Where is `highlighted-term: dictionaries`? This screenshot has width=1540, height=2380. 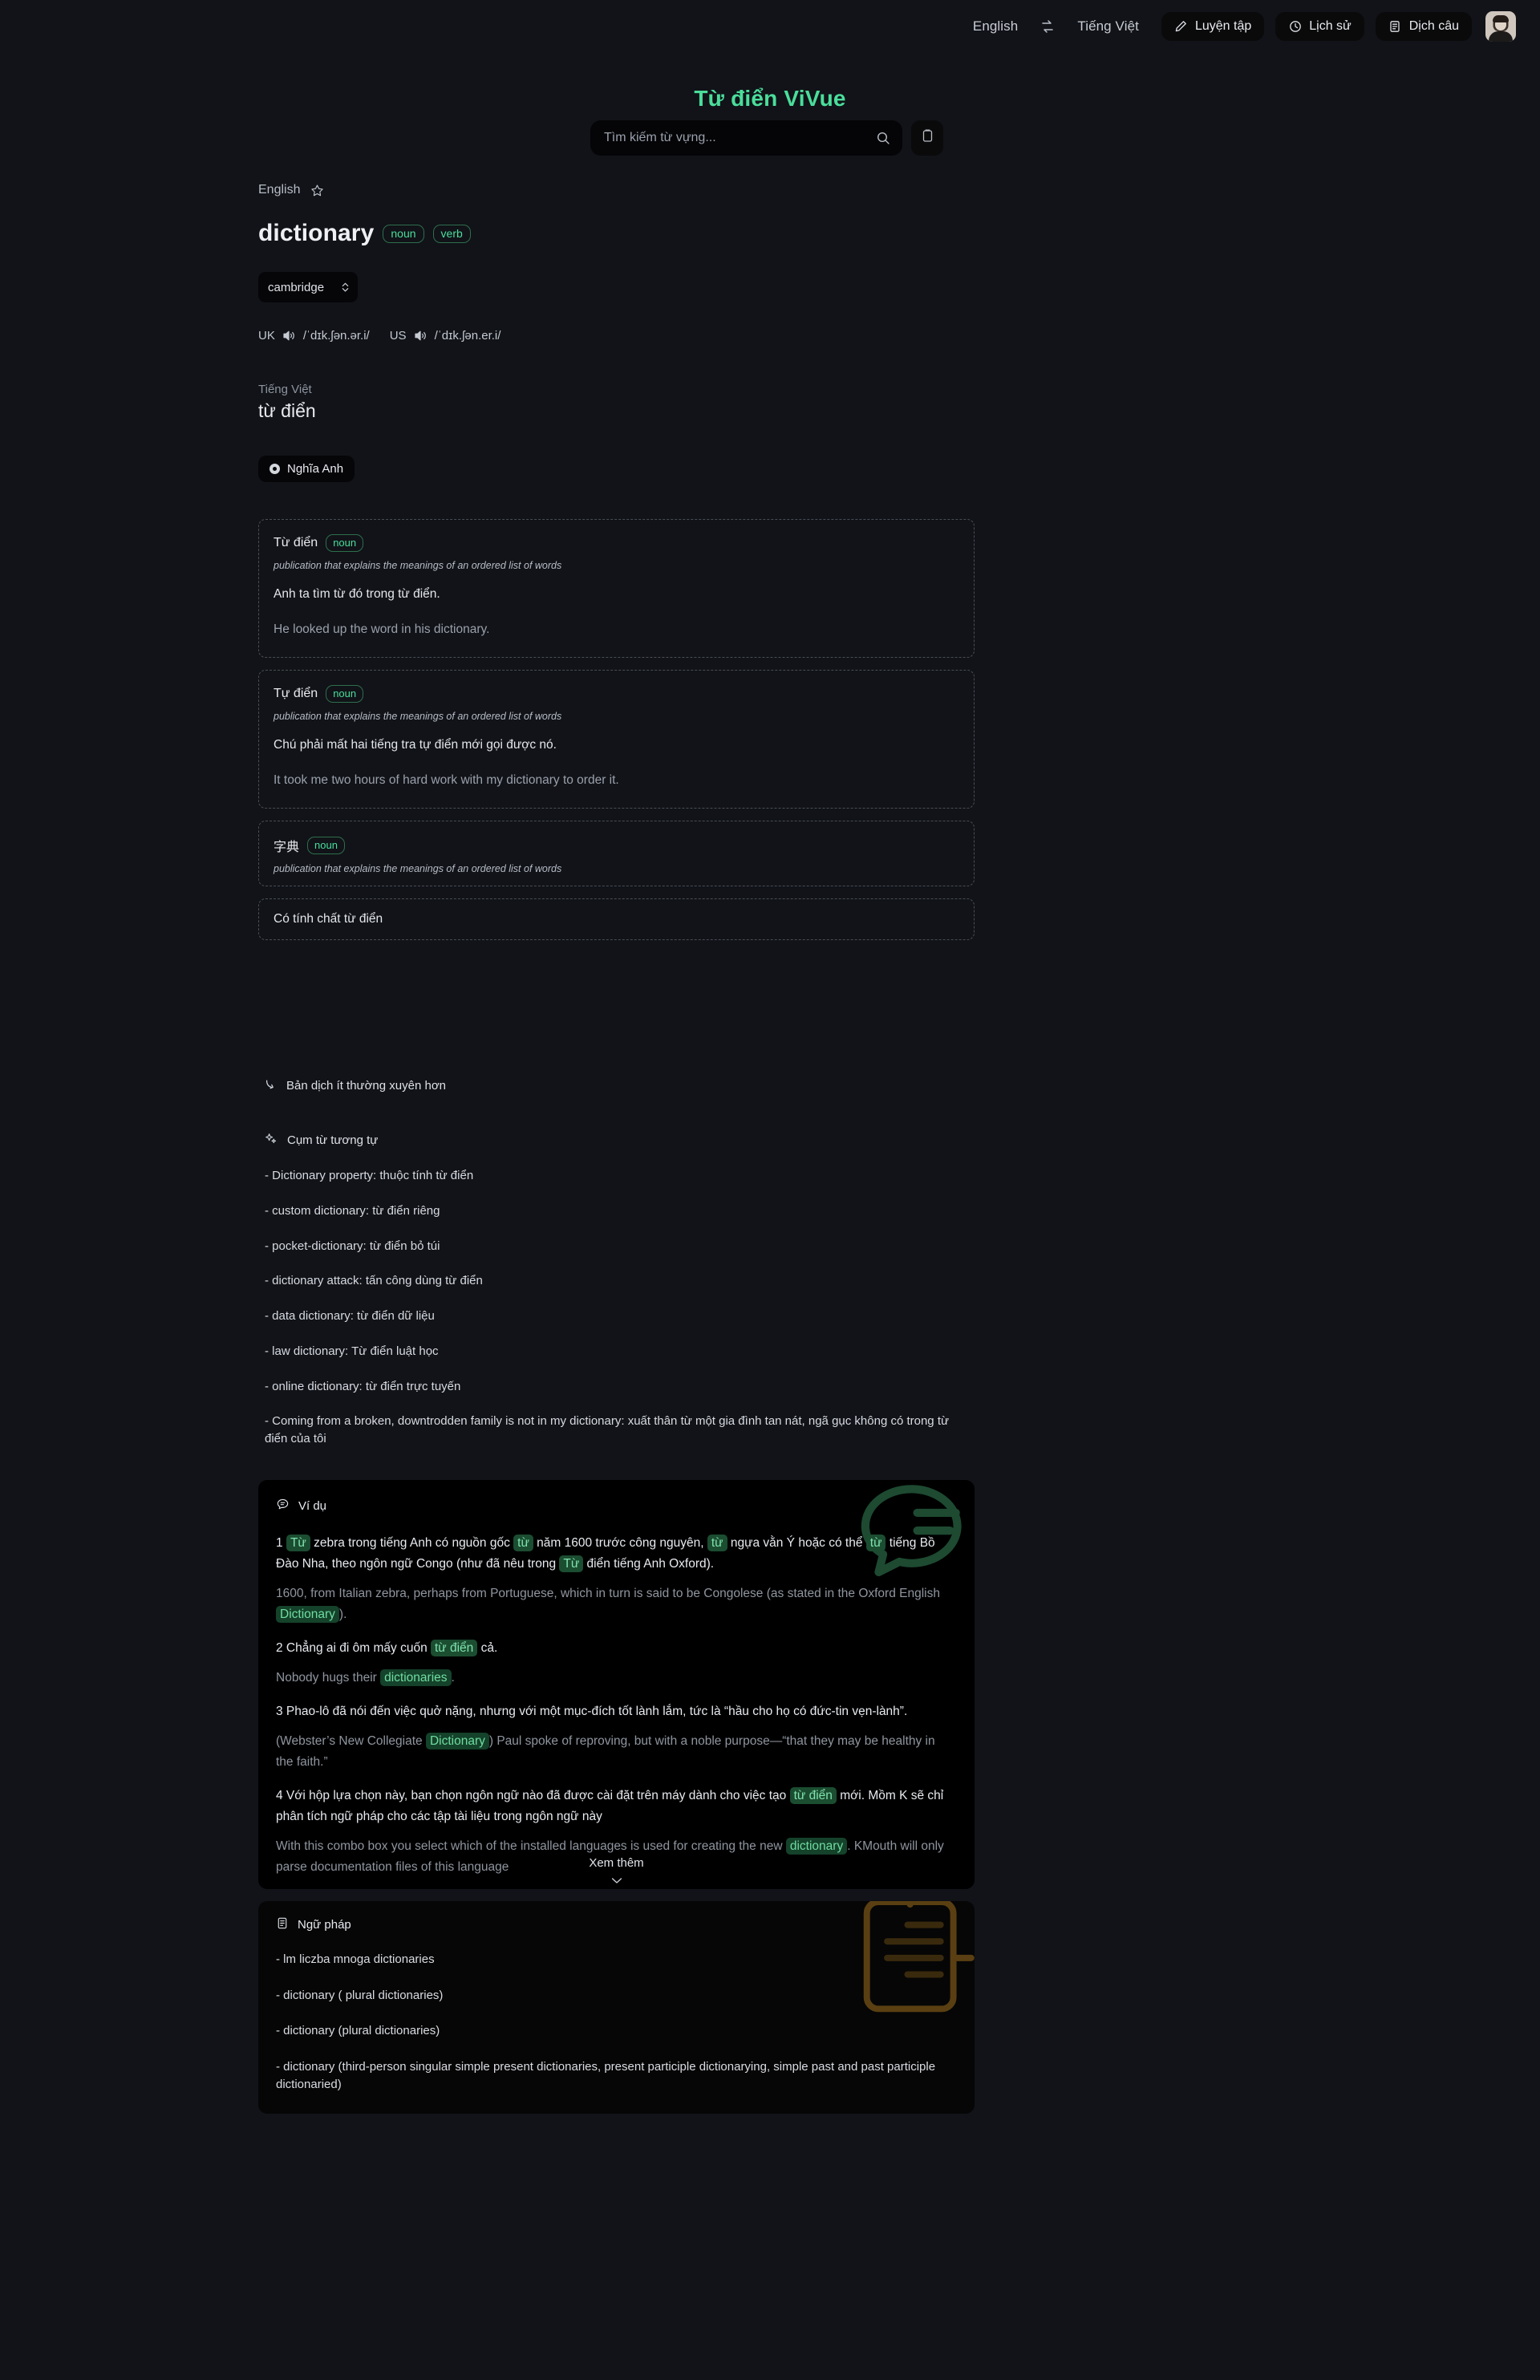
highlighted-term: dictionaries is located at coordinates (416, 1678).